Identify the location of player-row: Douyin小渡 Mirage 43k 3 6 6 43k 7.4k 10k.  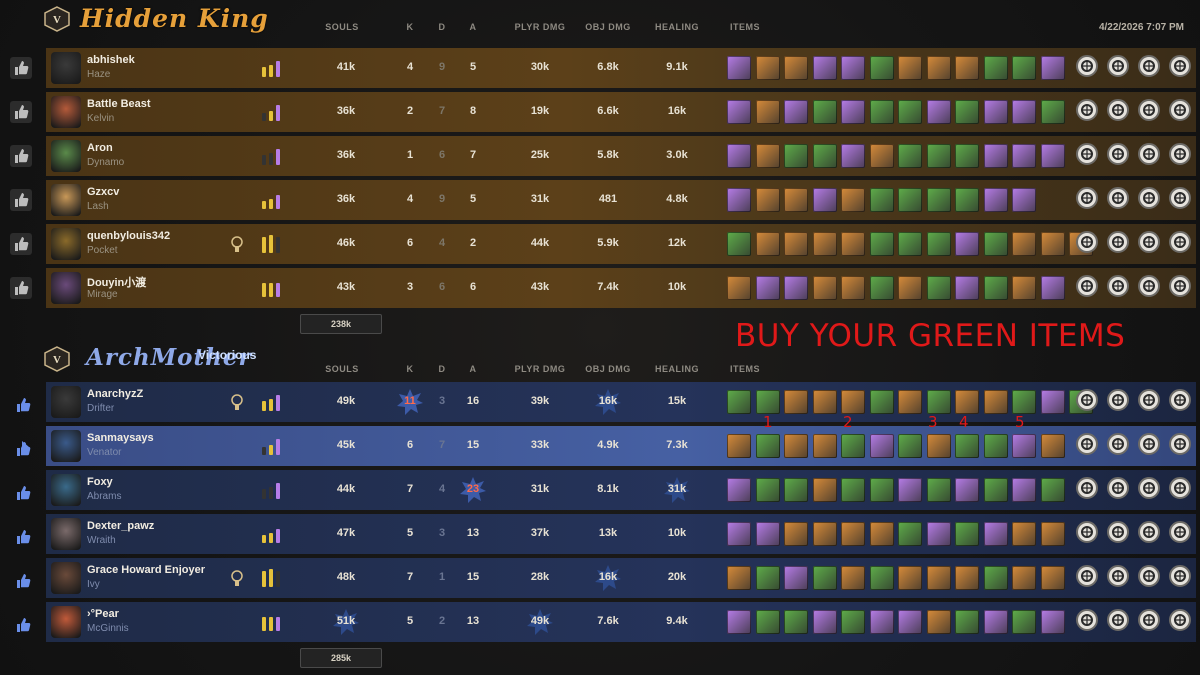
(603, 288).